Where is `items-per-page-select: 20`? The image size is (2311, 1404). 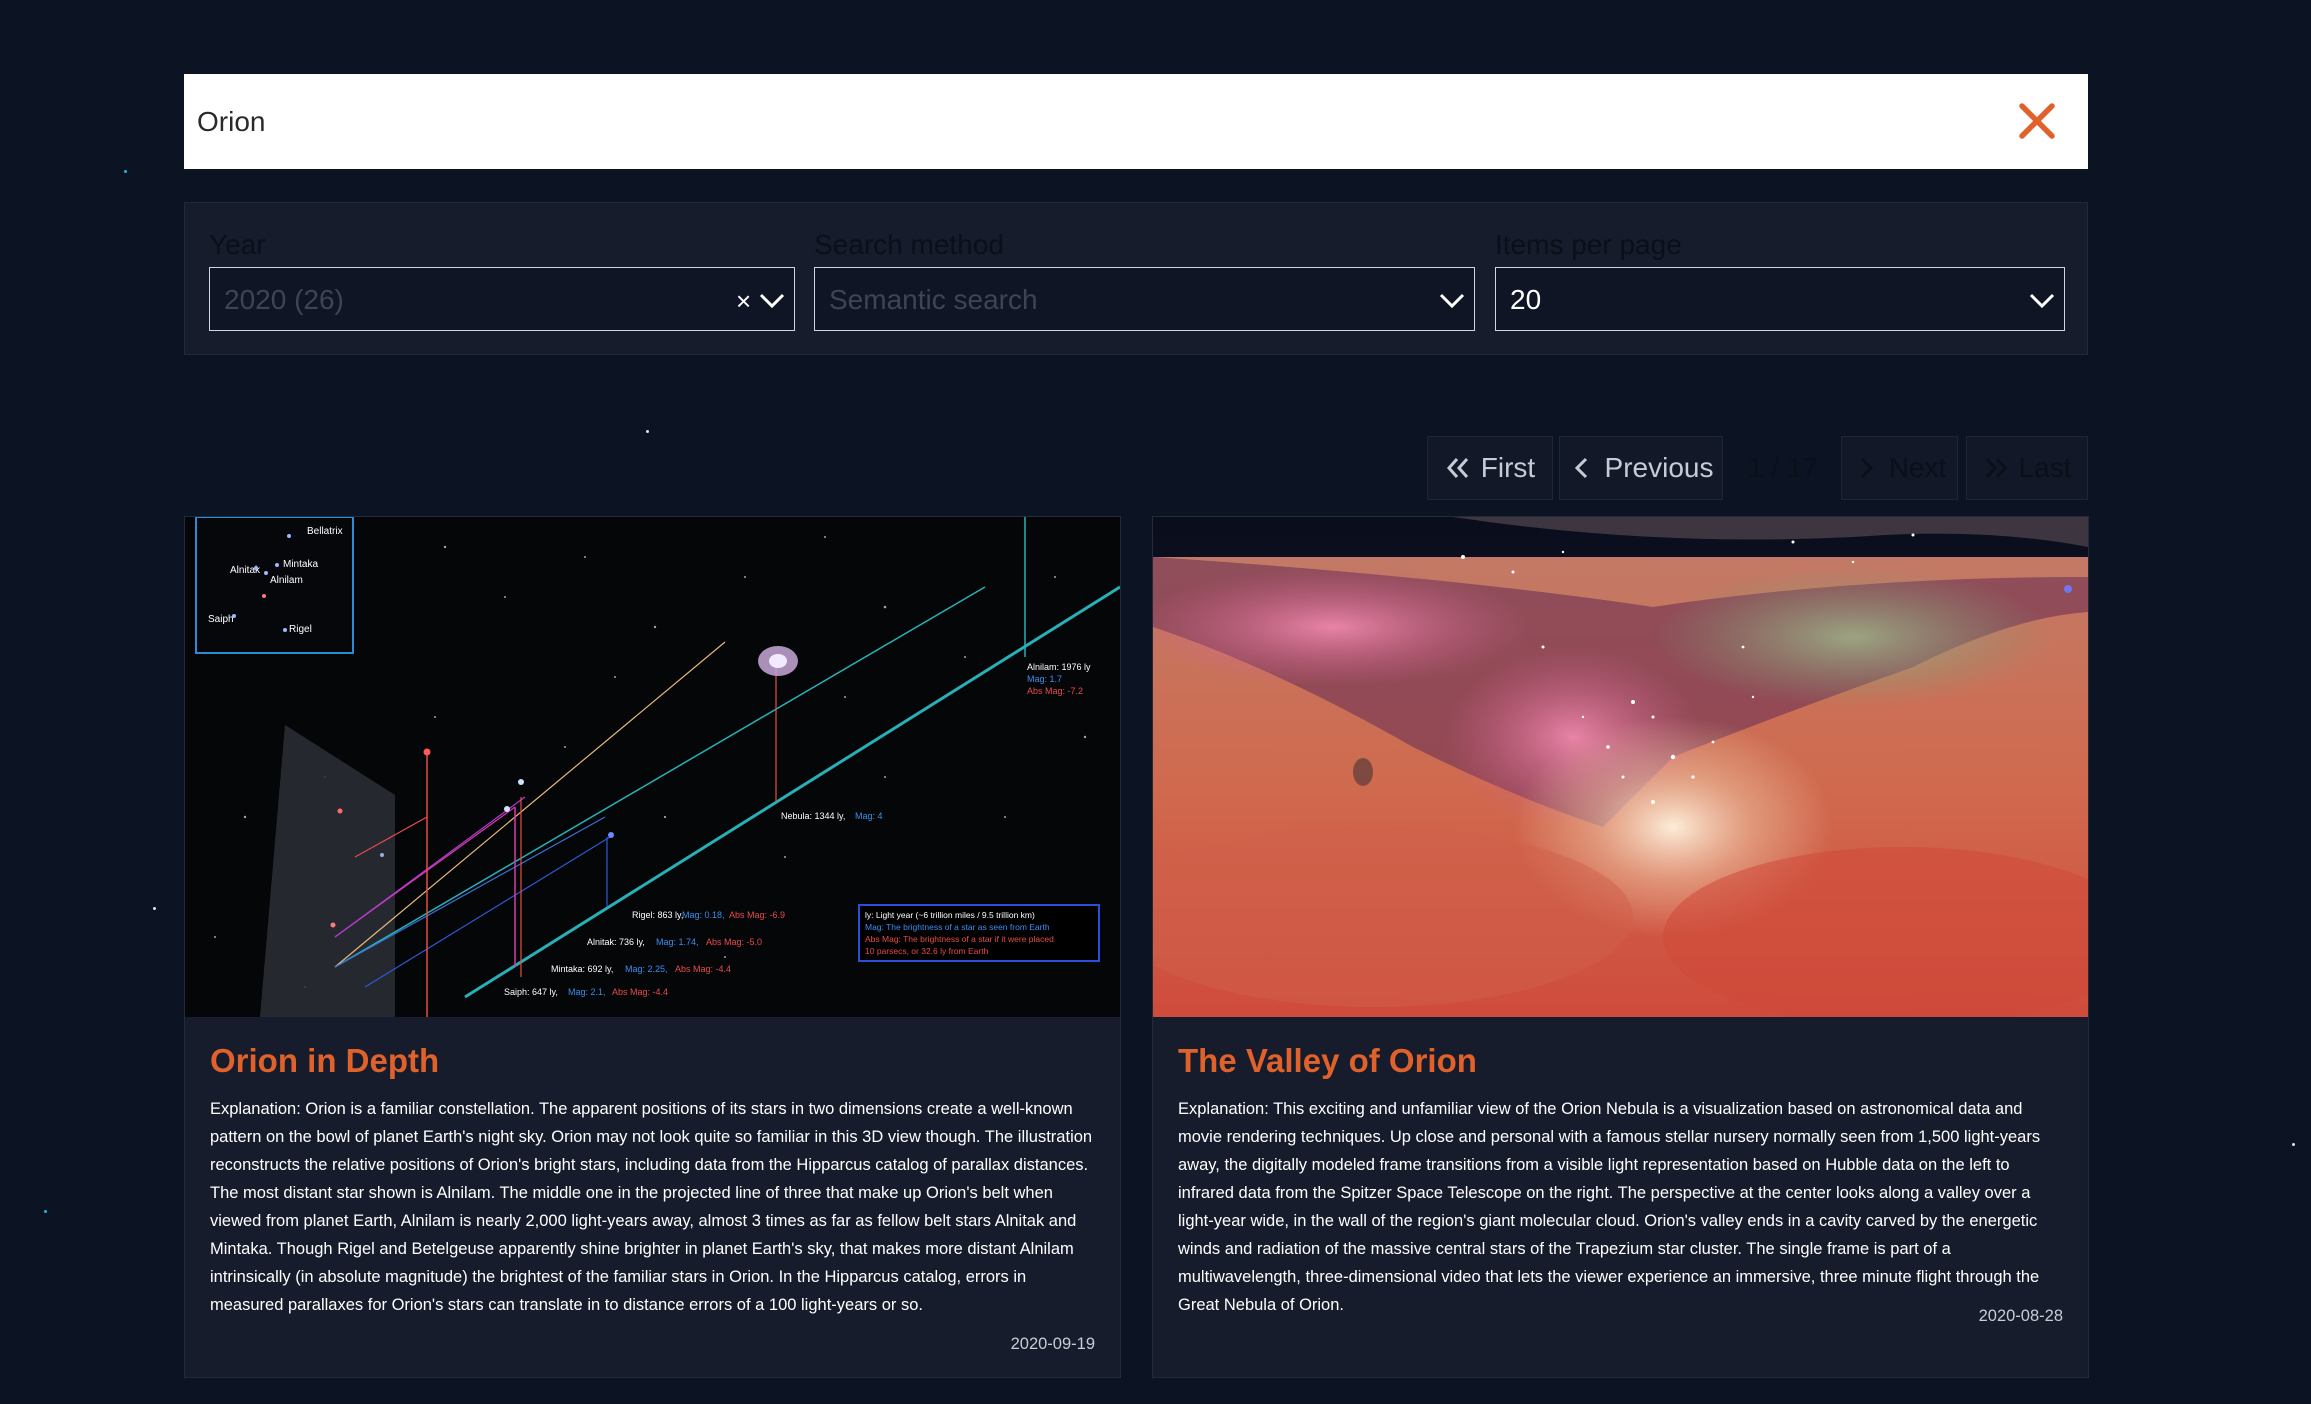 items-per-page-select: 20 is located at coordinates (1780, 299).